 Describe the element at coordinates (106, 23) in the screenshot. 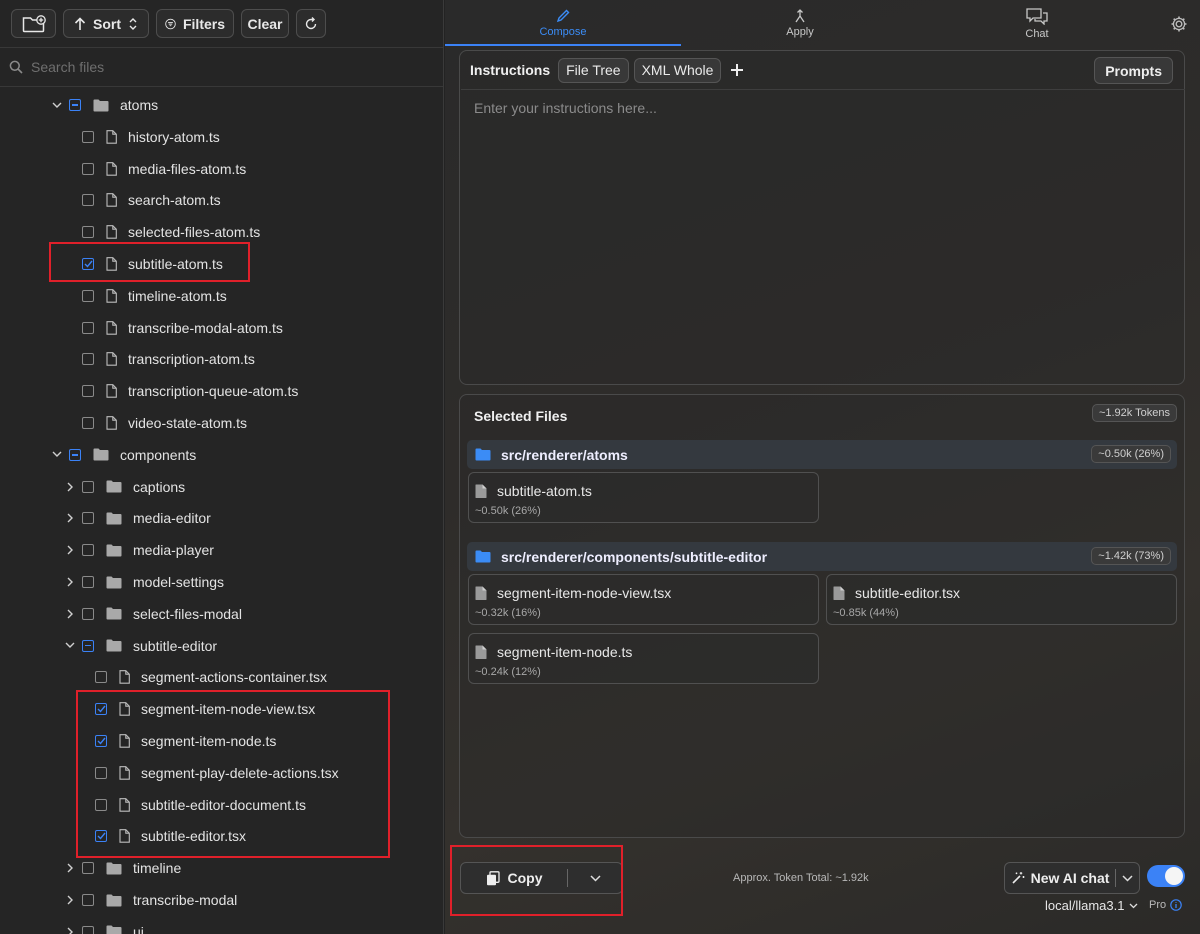

I see `sort-button: Sort` at that location.